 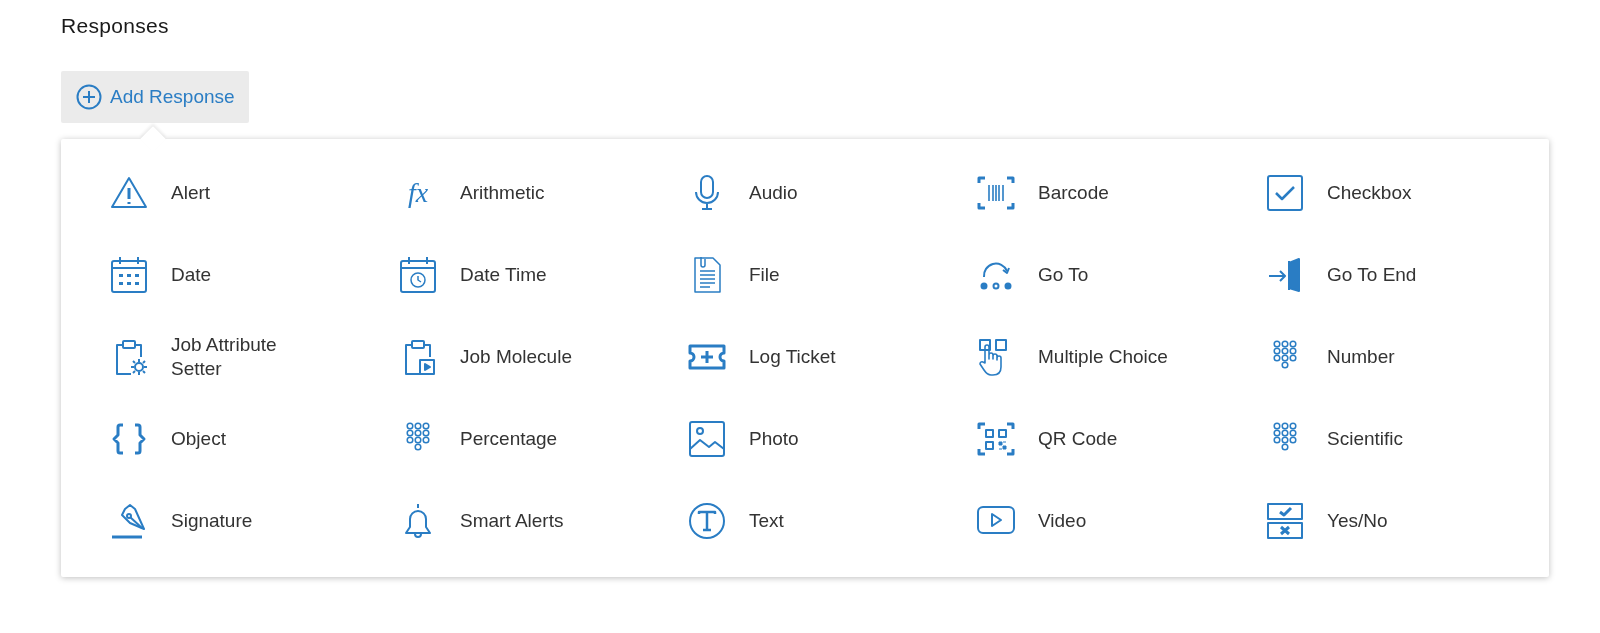 I want to click on response-option: Log Ticket, so click(x=831, y=357).